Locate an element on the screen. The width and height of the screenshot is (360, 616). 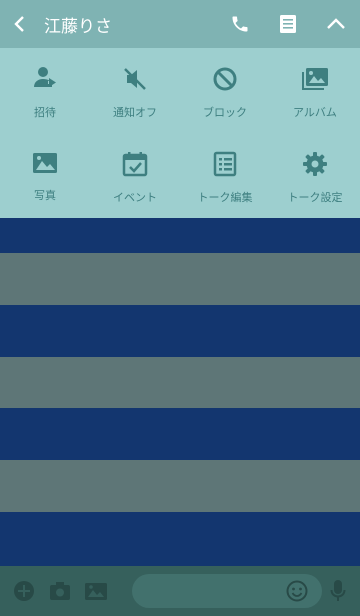
back-button is located at coordinates (20, 24).